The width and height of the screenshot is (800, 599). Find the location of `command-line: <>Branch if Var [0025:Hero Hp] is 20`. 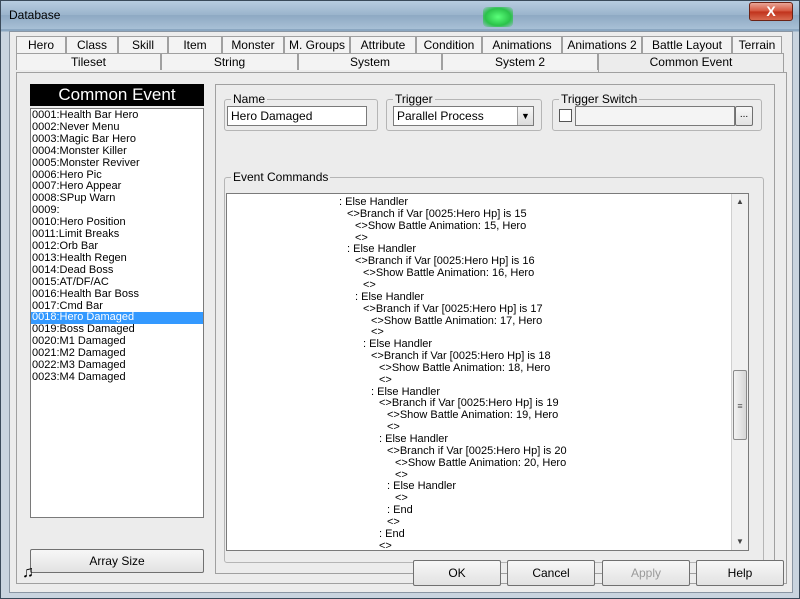

command-line: <>Branch if Var [0025:Hero Hp] is 20 is located at coordinates (477, 451).